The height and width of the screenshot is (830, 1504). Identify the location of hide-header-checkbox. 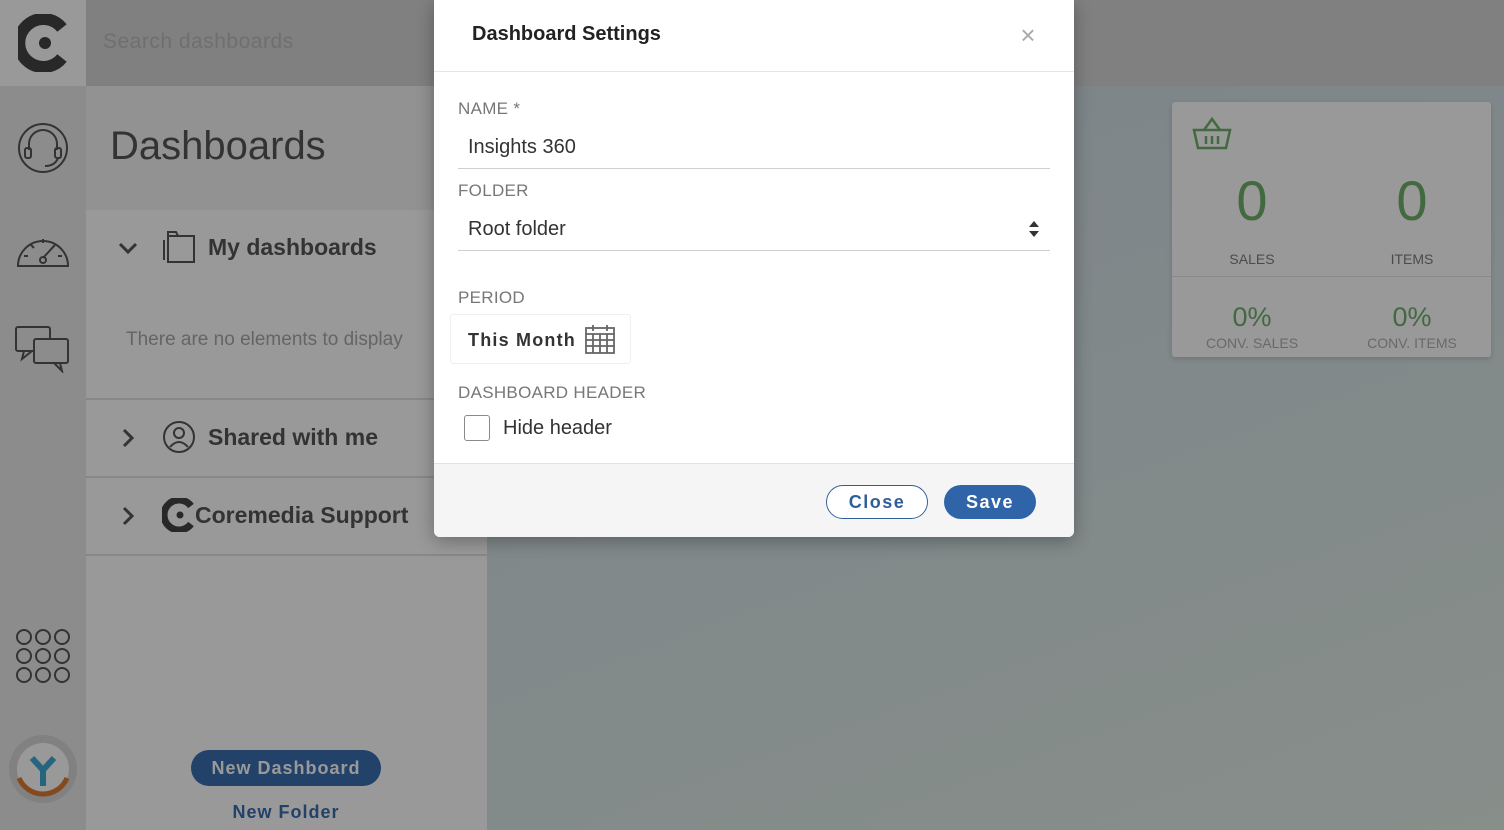
(477, 428).